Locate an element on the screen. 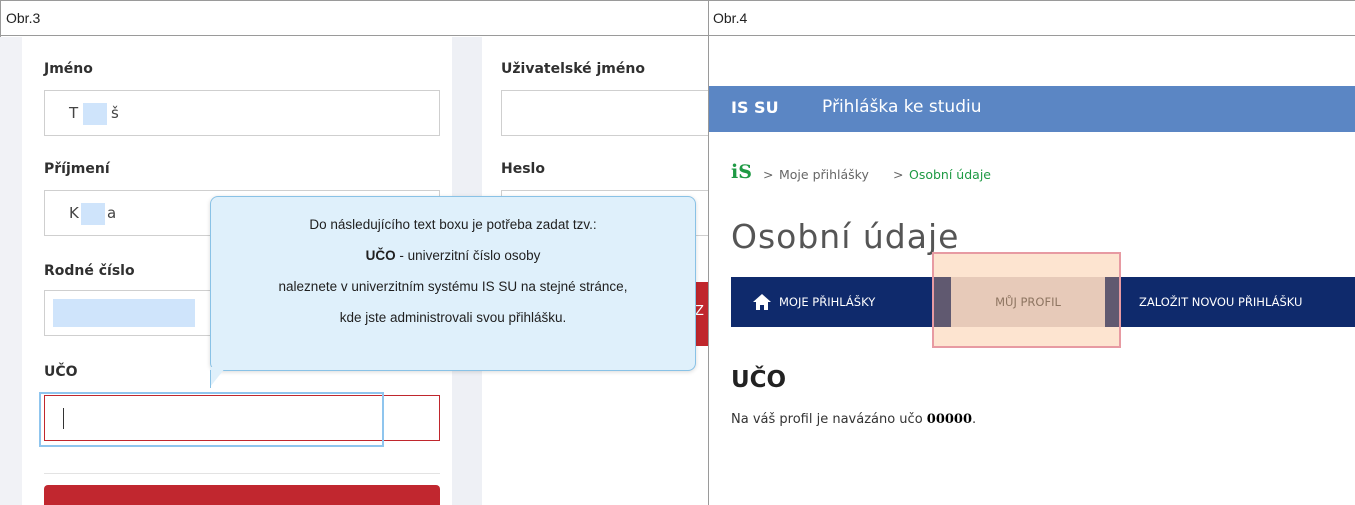 Image resolution: width=1355 pixels, height=505 pixels. surname-label: Příjmení is located at coordinates (77, 169).